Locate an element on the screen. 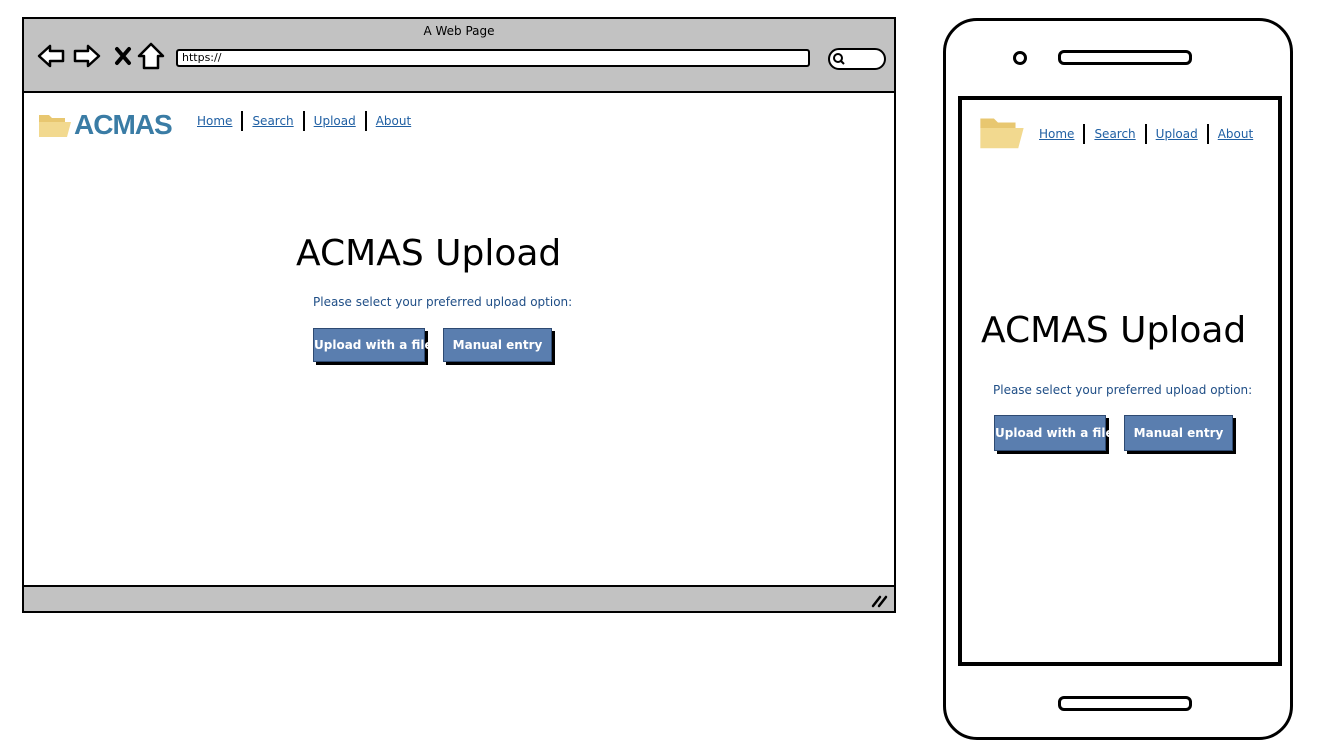  forward-arrow-icon is located at coordinates (87, 56).